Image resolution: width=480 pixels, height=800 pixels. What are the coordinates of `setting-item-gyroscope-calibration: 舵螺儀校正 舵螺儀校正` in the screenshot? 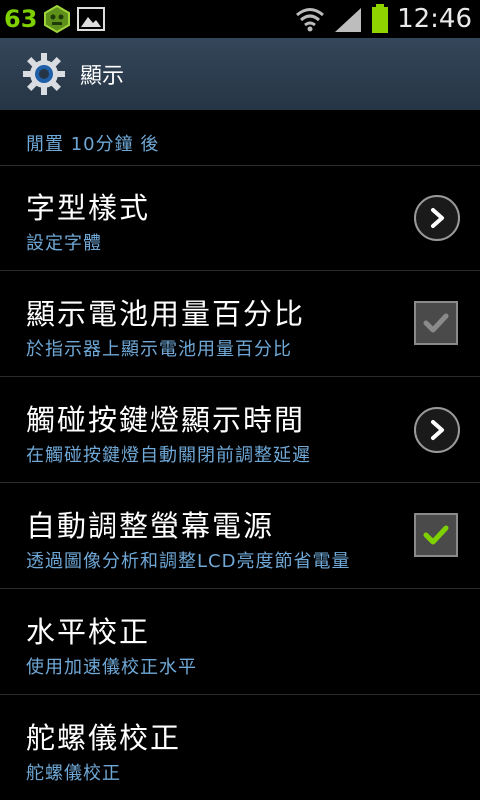 It's located at (240, 747).